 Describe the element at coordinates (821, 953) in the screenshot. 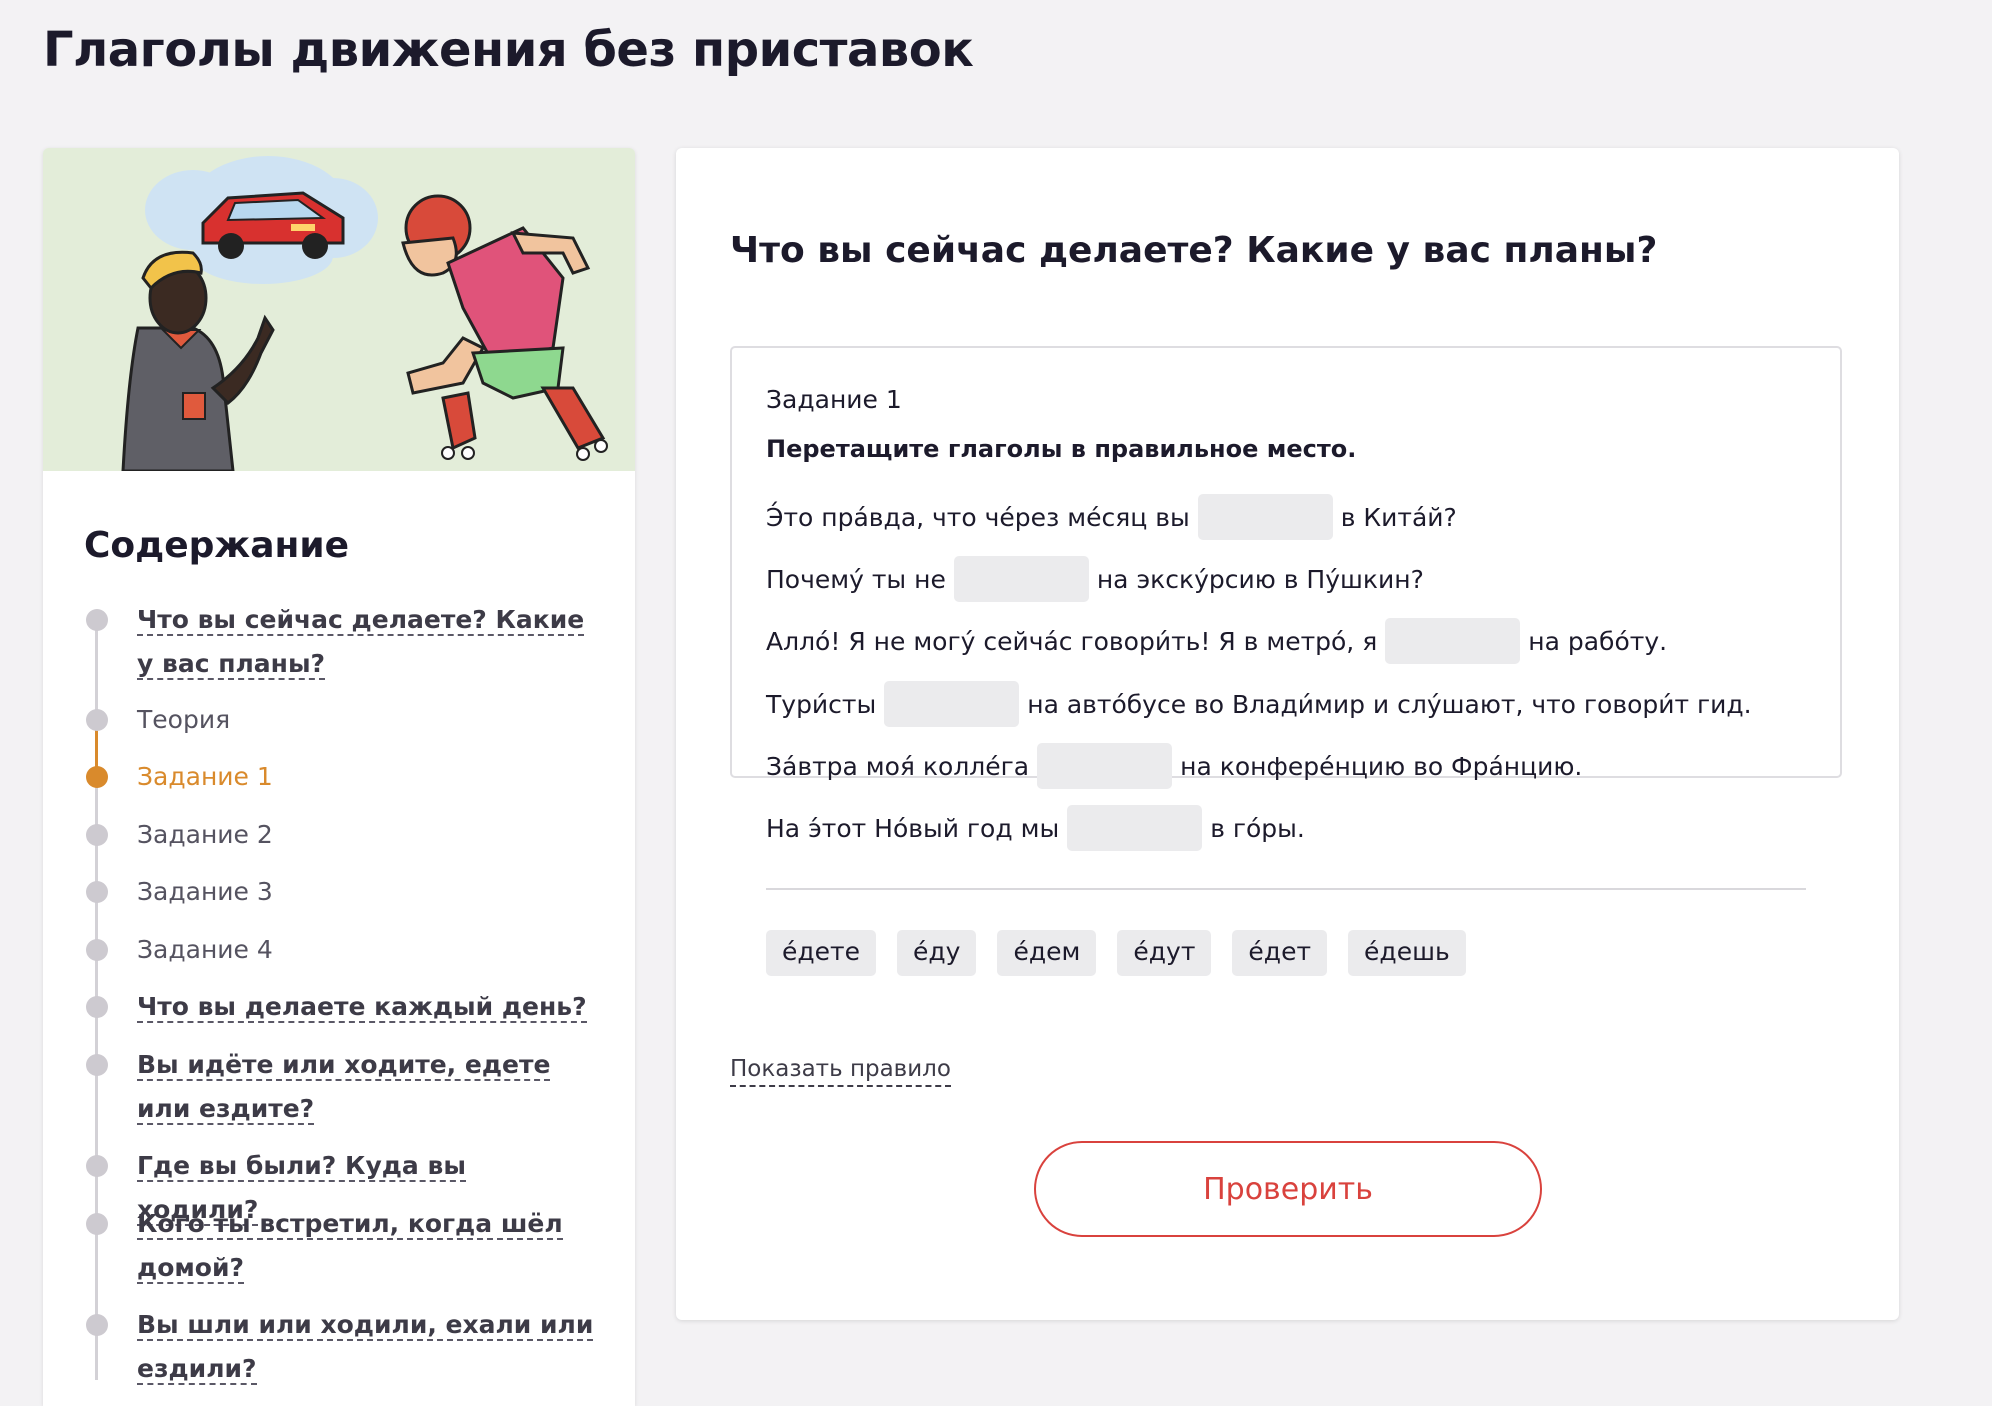

I see `word-chip: е́дете` at that location.